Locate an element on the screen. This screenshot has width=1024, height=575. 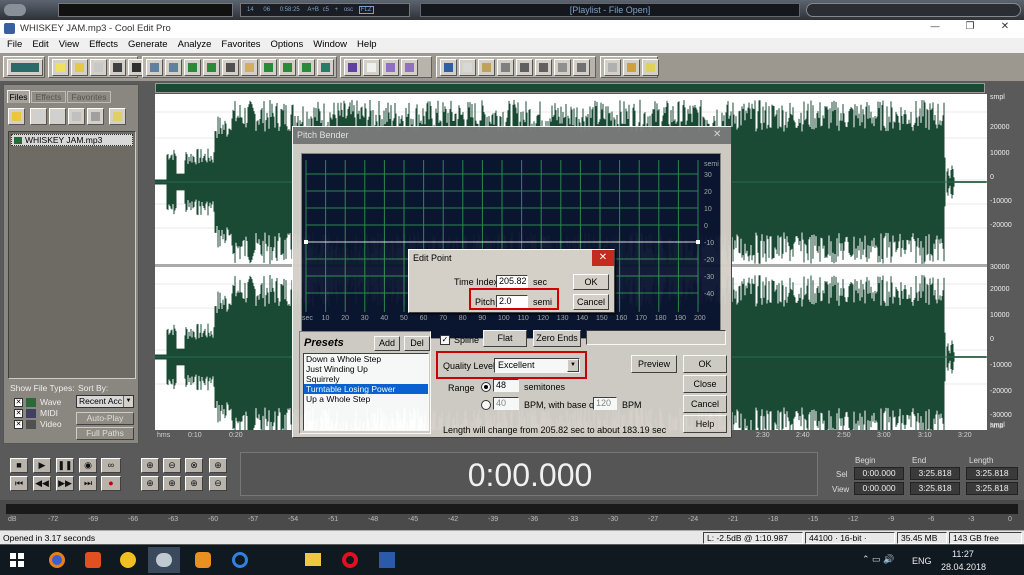
open-append-icon is located at coordinates (38, 116).